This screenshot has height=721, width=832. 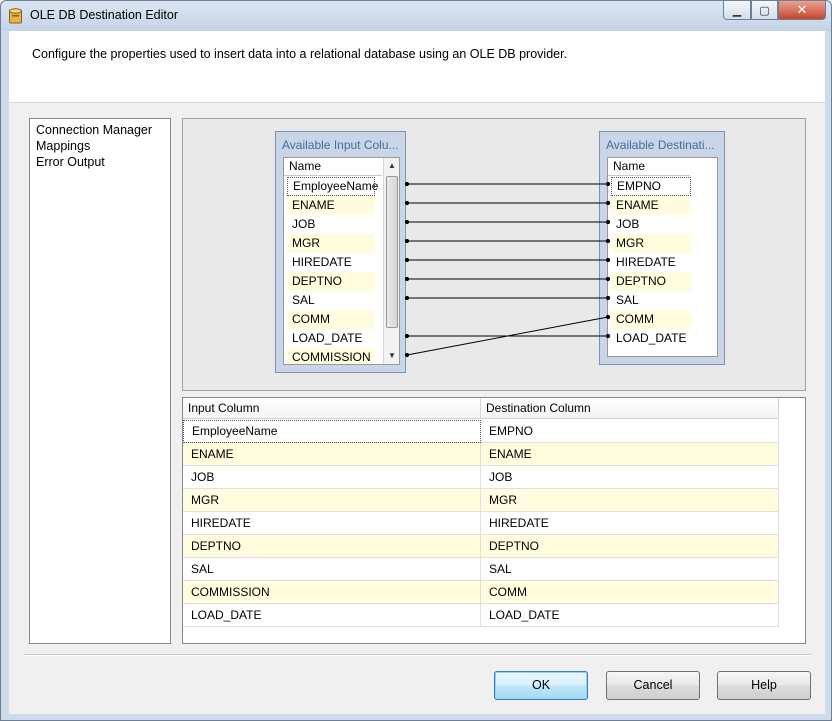 What do you see at coordinates (630, 569) in the screenshot?
I see `destination-column-cell: SAL` at bounding box center [630, 569].